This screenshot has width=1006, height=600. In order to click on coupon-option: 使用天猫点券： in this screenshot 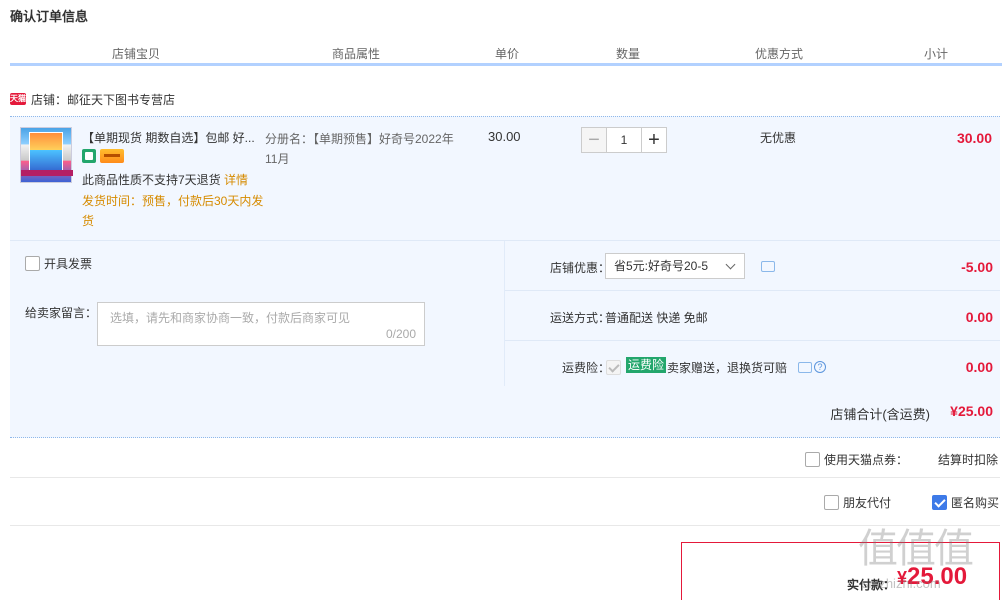, I will do `click(856, 459)`.